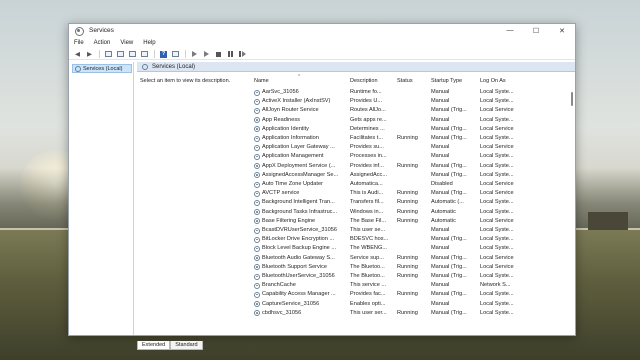  I want to click on column-header-log-on-as: Log On As, so click(501, 81).